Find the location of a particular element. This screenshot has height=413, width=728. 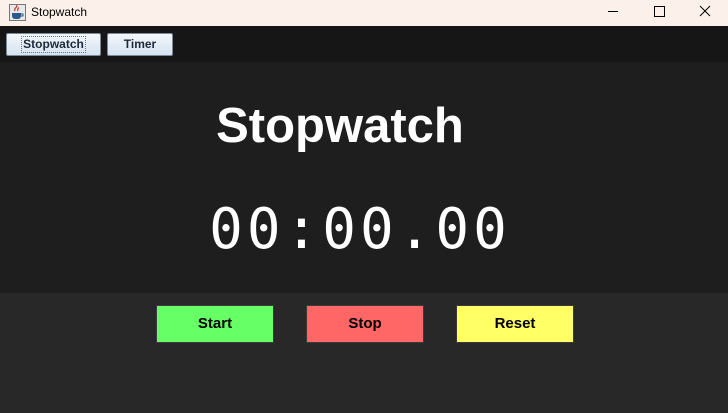

stop-button: Stop is located at coordinates (365, 324).